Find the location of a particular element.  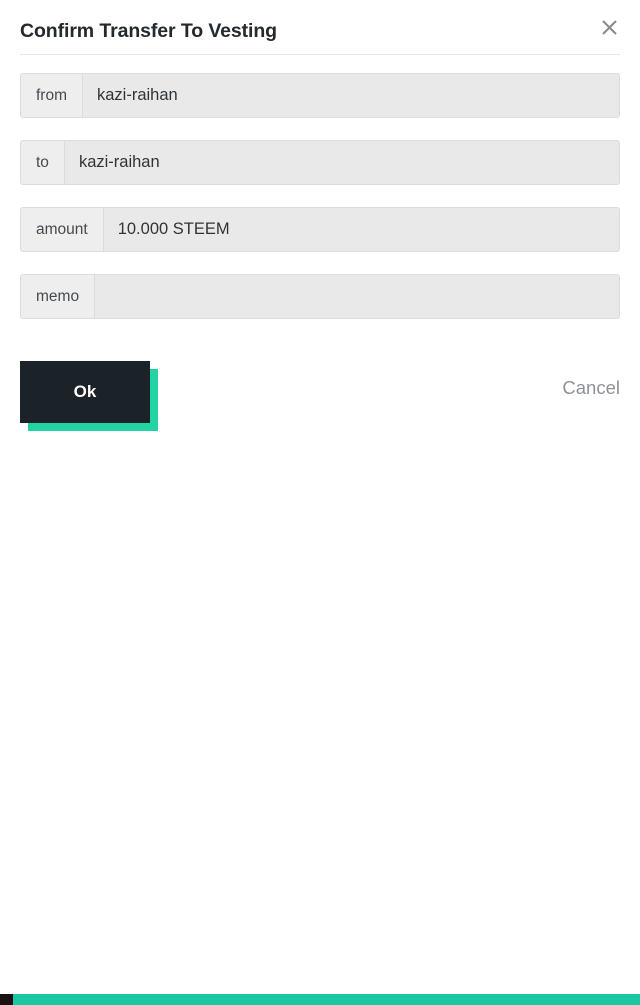

field-label-memo: memo is located at coordinates (58, 296).